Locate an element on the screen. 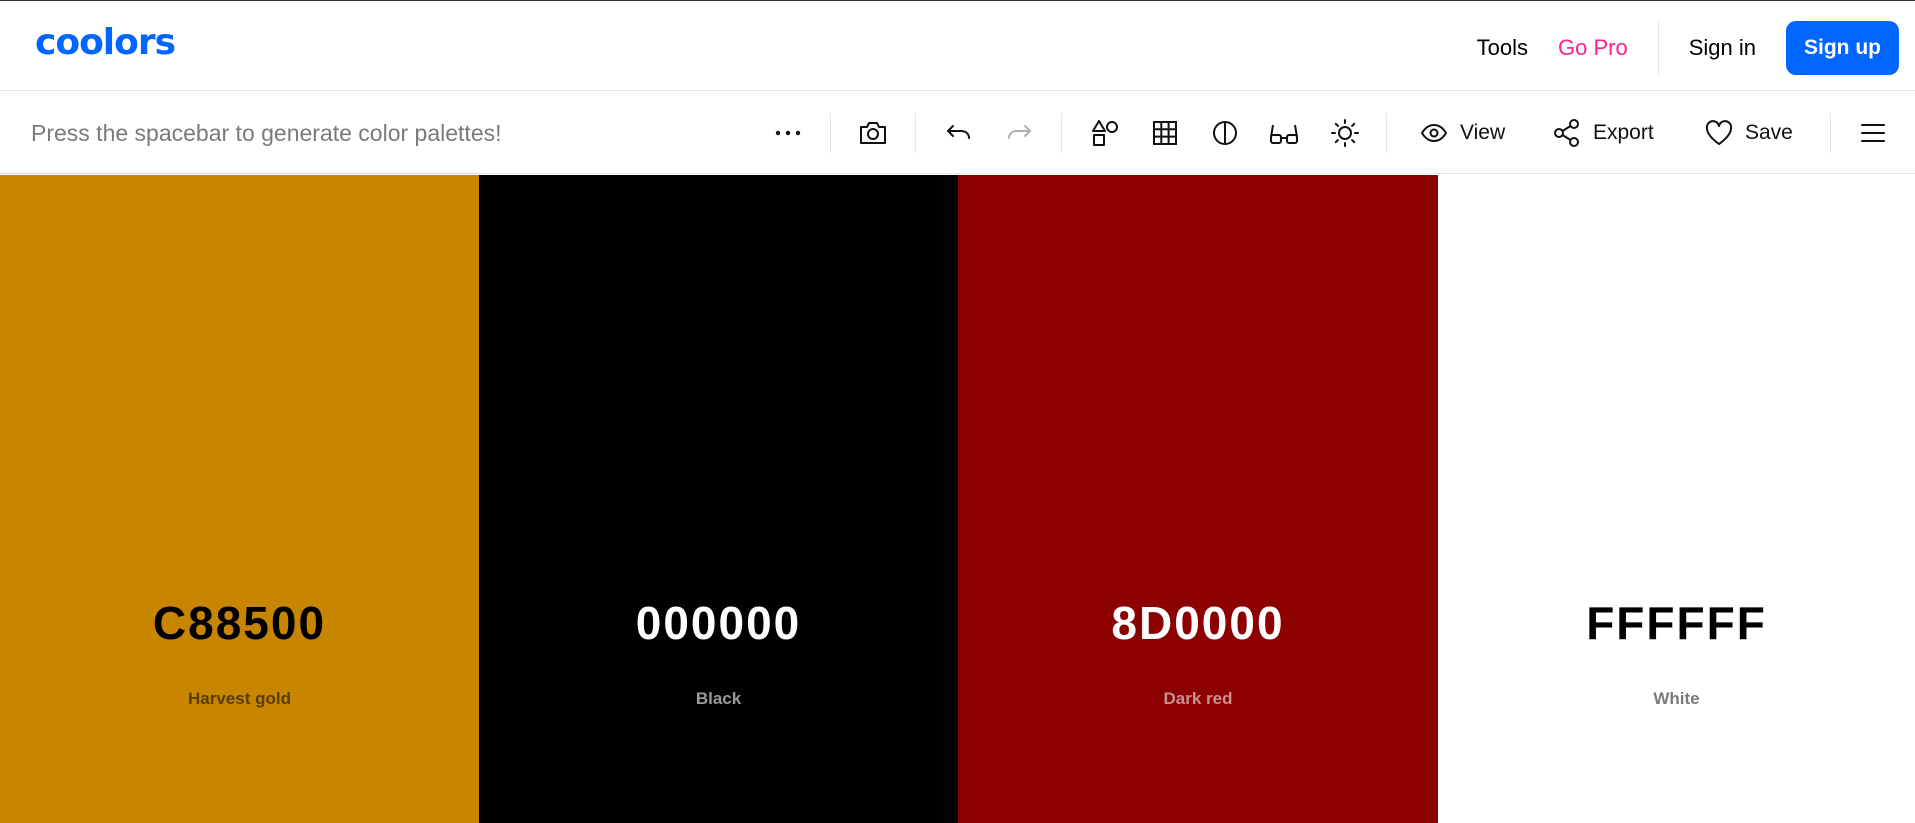 The image size is (1915, 823). contrast-button is located at coordinates (1225, 133).